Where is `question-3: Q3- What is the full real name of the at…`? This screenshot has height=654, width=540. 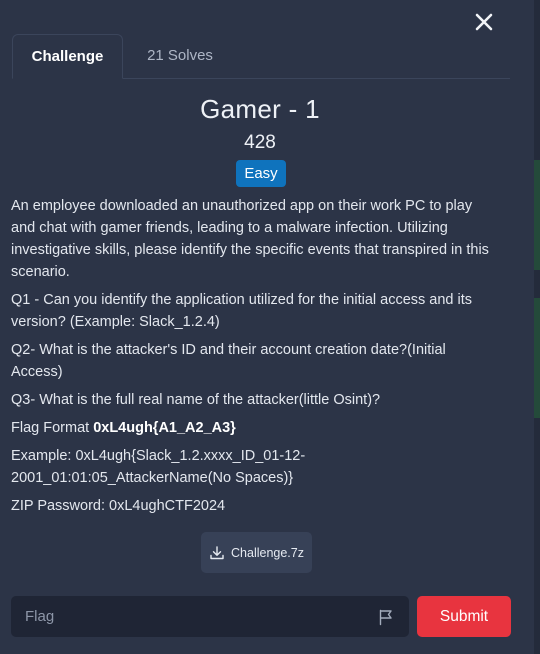
question-3: Q3- What is the full real name of the at… is located at coordinates (196, 400).